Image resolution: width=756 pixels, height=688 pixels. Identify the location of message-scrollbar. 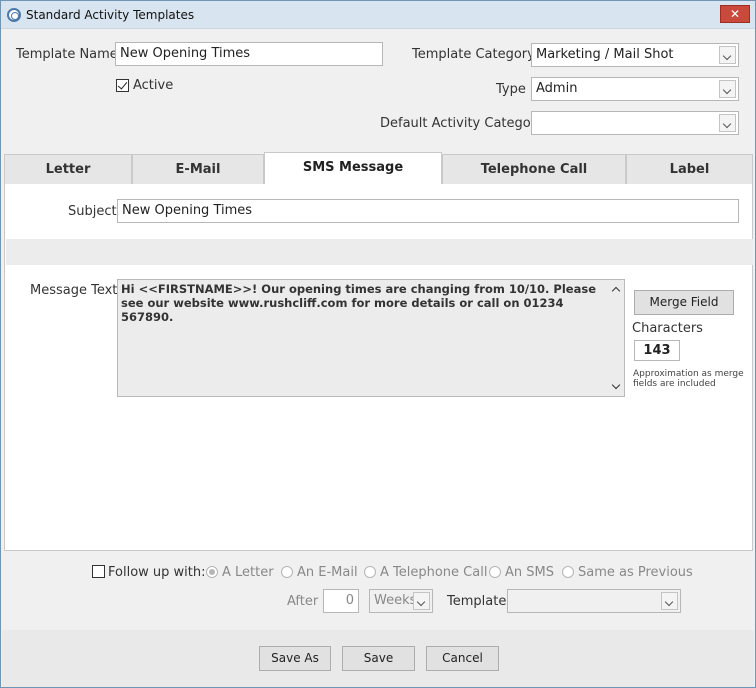
(616, 338).